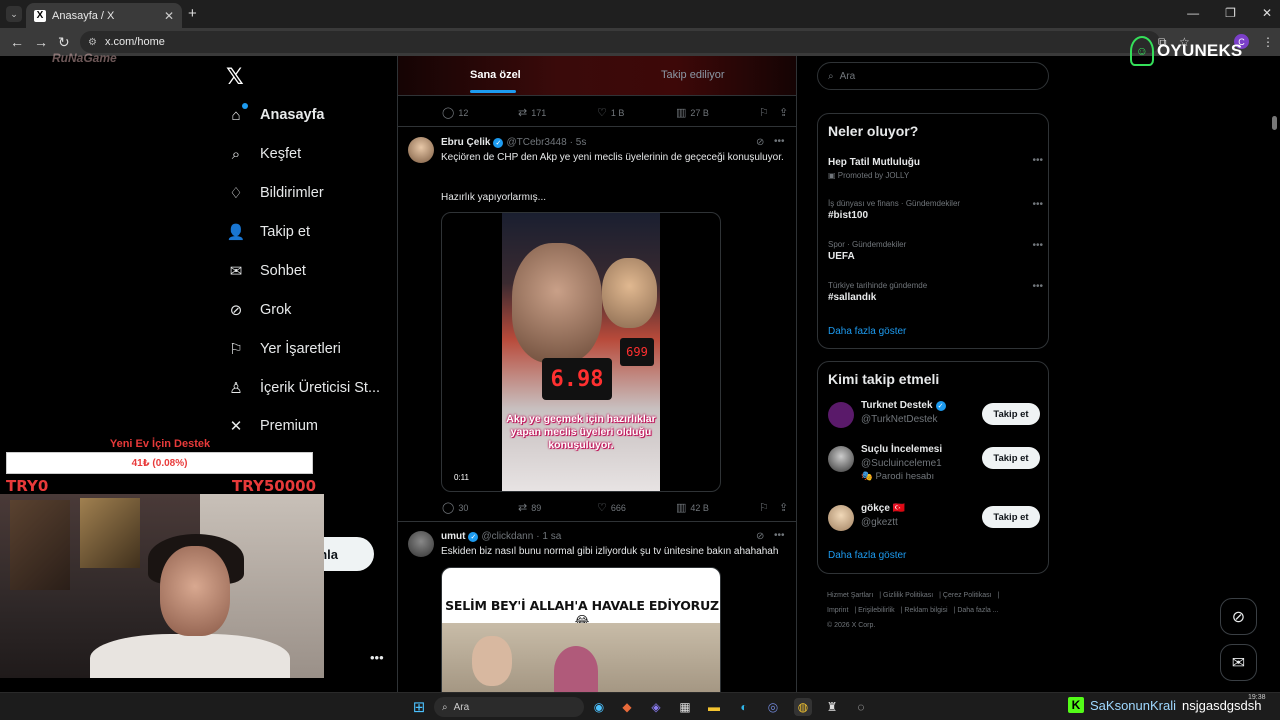 Image resolution: width=1280 pixels, height=720 pixels. Describe the element at coordinates (935, 251) in the screenshot. I see `trend-item: Spor · Gündemdekiler UEFA •••` at that location.